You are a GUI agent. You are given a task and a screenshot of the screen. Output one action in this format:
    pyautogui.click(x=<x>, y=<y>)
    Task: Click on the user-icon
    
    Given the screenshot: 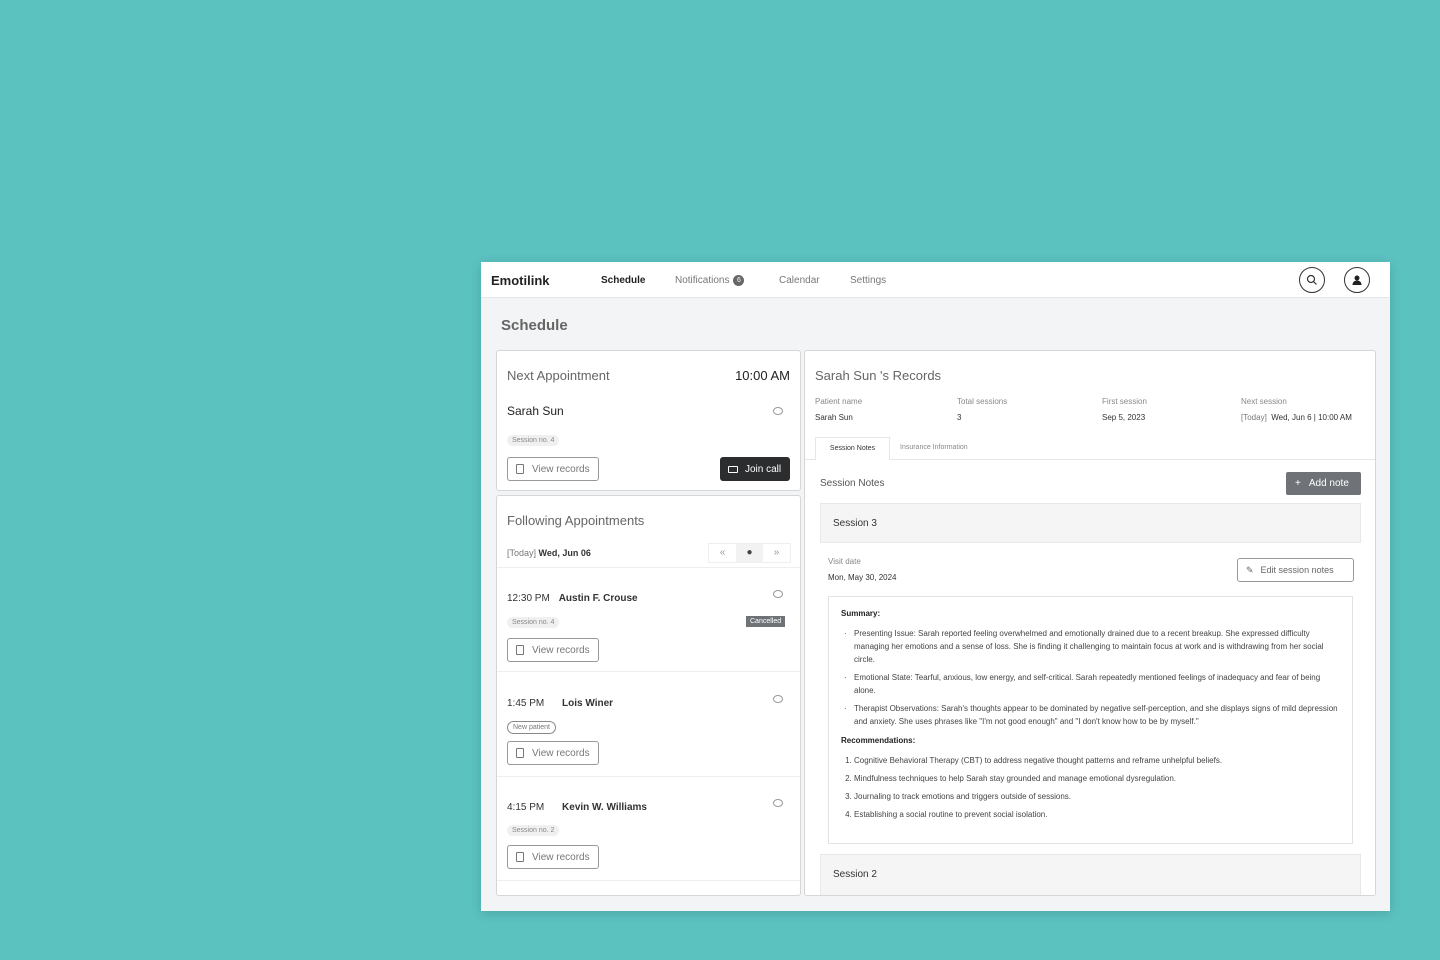 What is the action you would take?
    pyautogui.click(x=1357, y=280)
    